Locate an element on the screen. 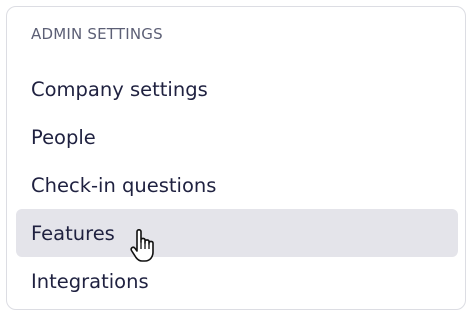 This screenshot has height=318, width=474. menu-item-label: Company settings is located at coordinates (119, 89).